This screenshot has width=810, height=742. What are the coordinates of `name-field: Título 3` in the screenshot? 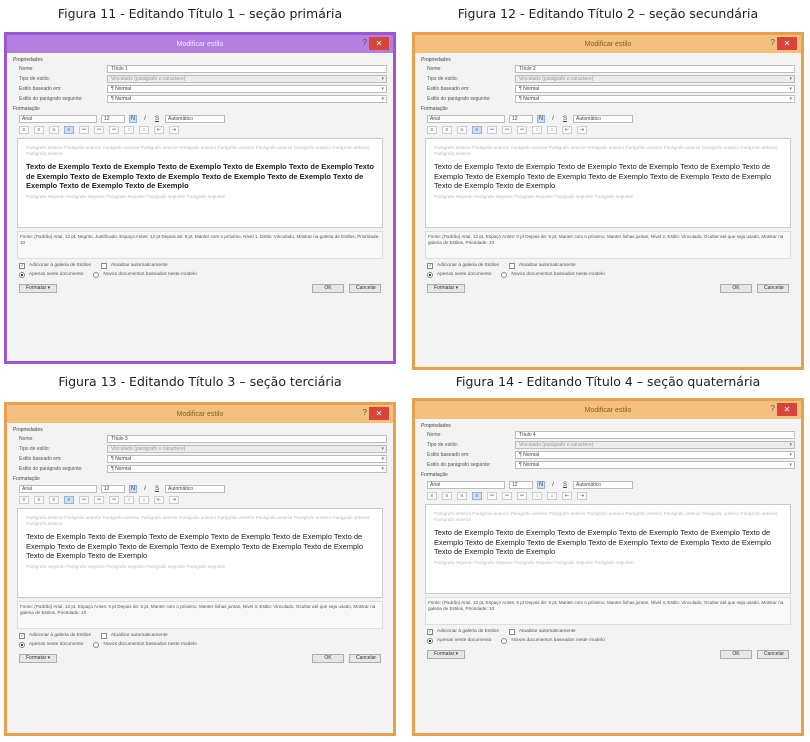 It's located at (247, 439).